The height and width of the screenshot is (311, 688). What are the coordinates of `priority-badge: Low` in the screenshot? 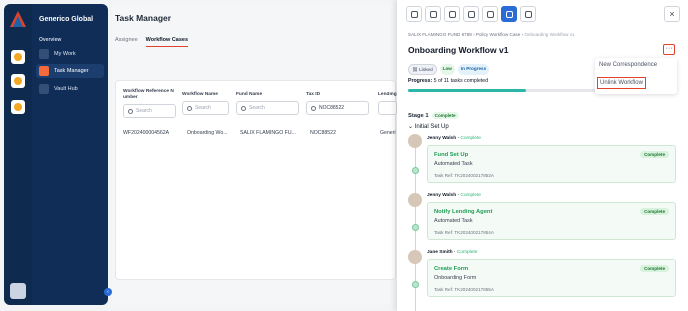 It's located at (447, 69).